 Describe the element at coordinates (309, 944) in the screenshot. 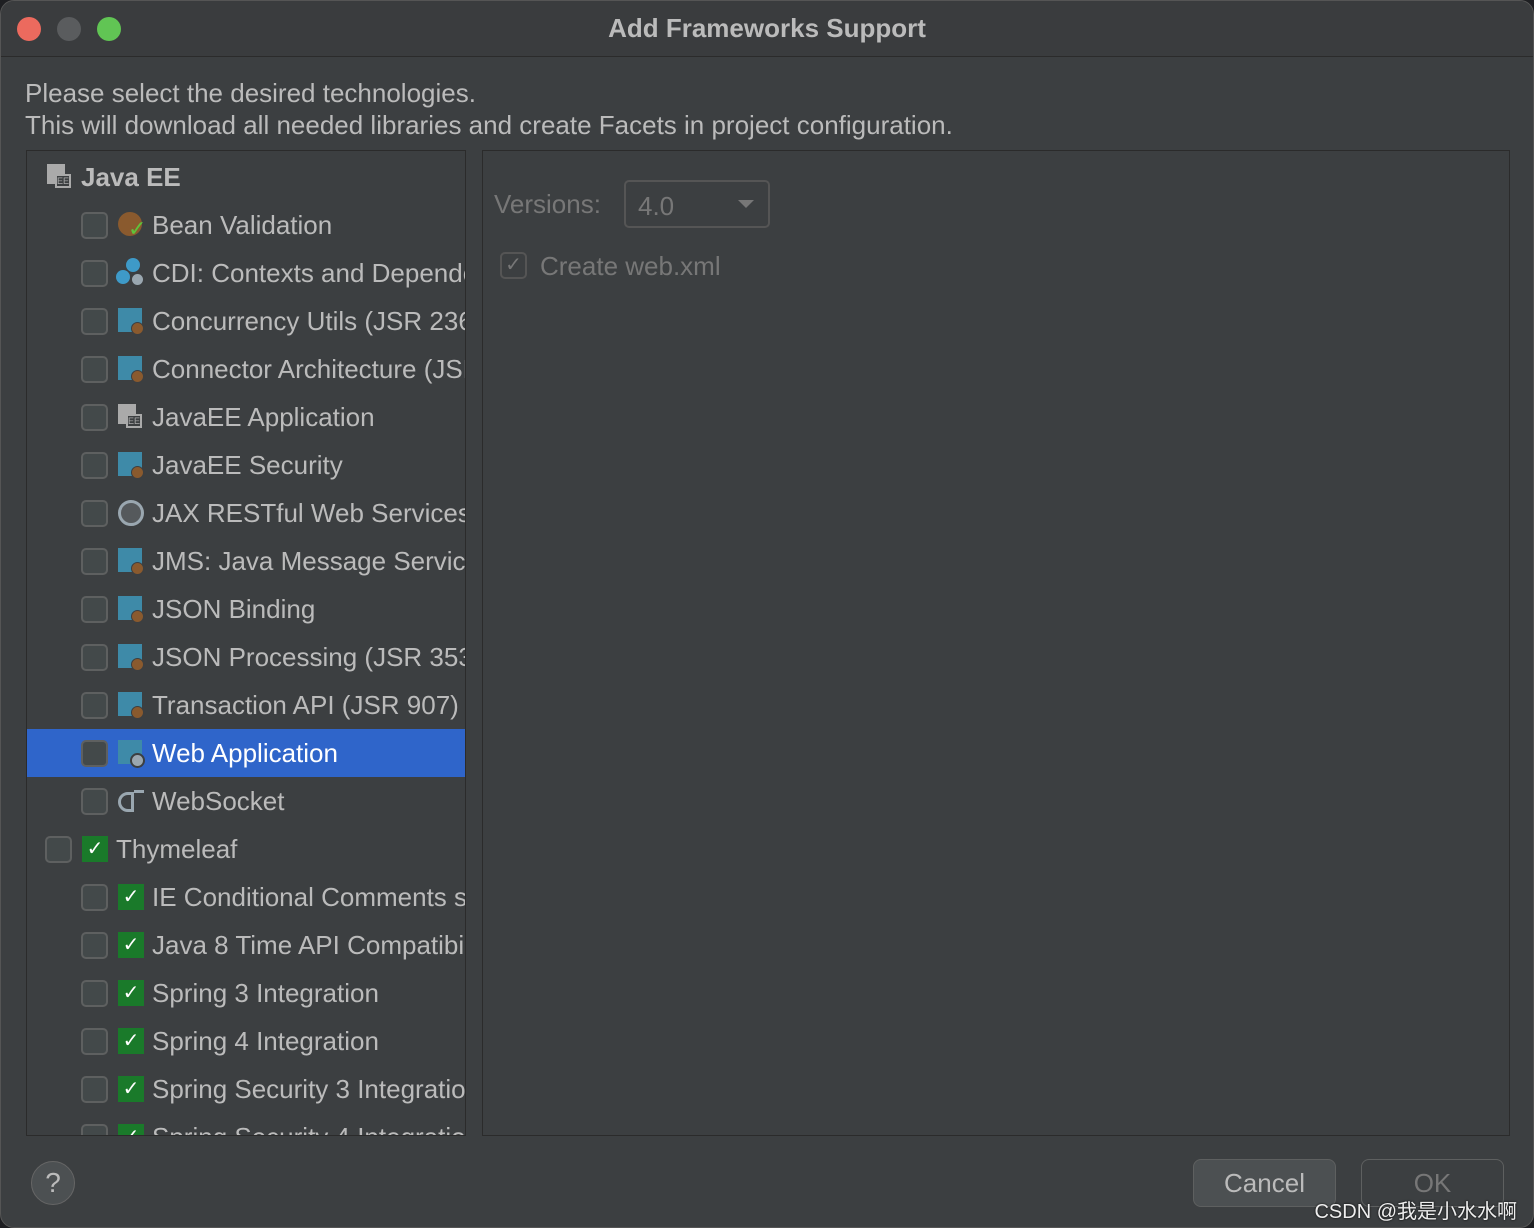

I see `tree-item-label: Java 8 Time API Compatibility` at that location.